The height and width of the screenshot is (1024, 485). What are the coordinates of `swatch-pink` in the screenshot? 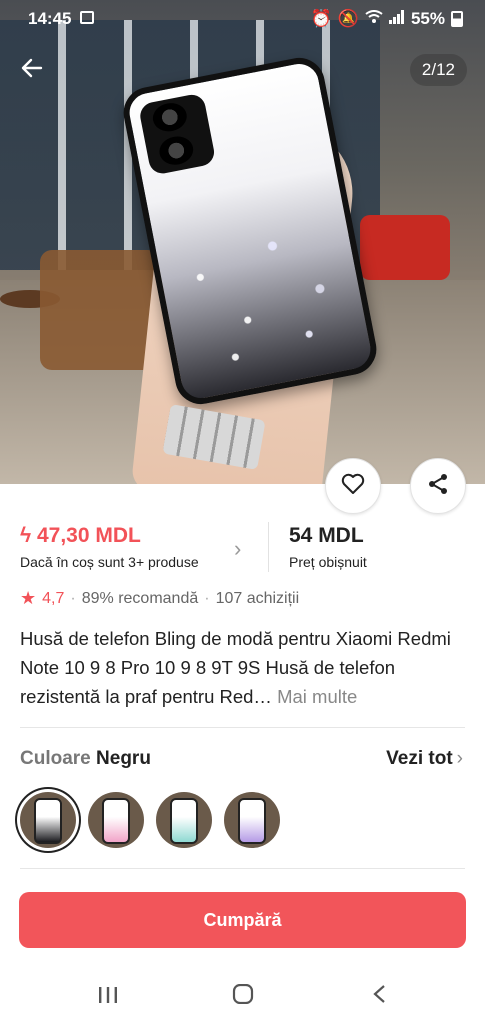 It's located at (116, 820).